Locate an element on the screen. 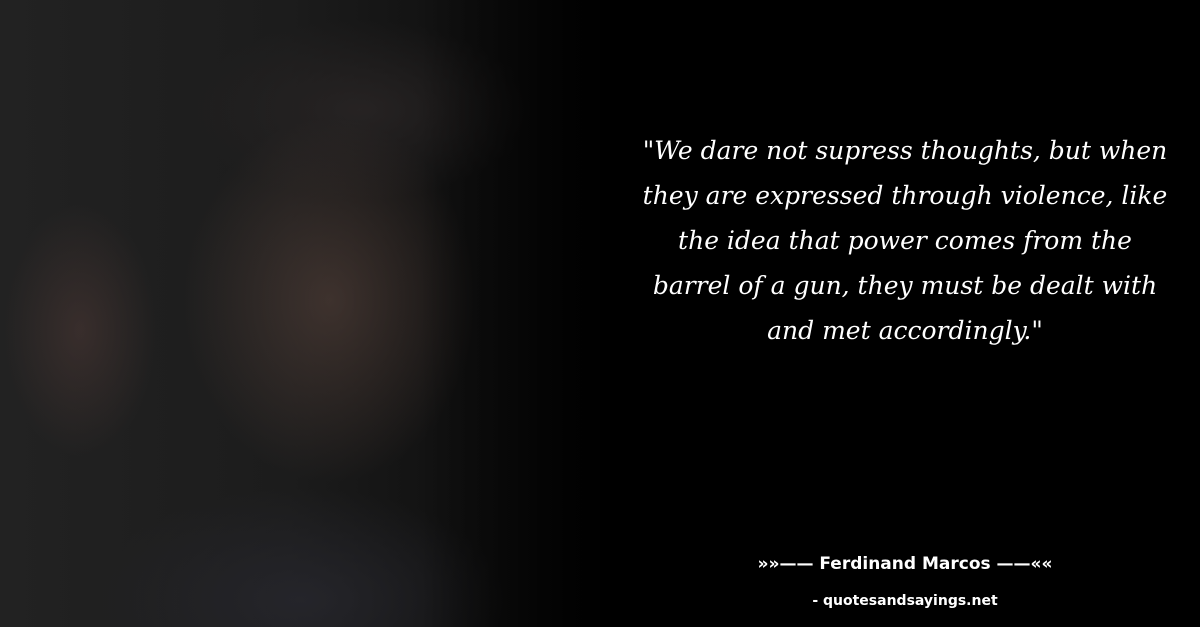 Image resolution: width=1200 pixels, height=627 pixels. source-attribution: - quotesandsayings.net is located at coordinates (905, 601).